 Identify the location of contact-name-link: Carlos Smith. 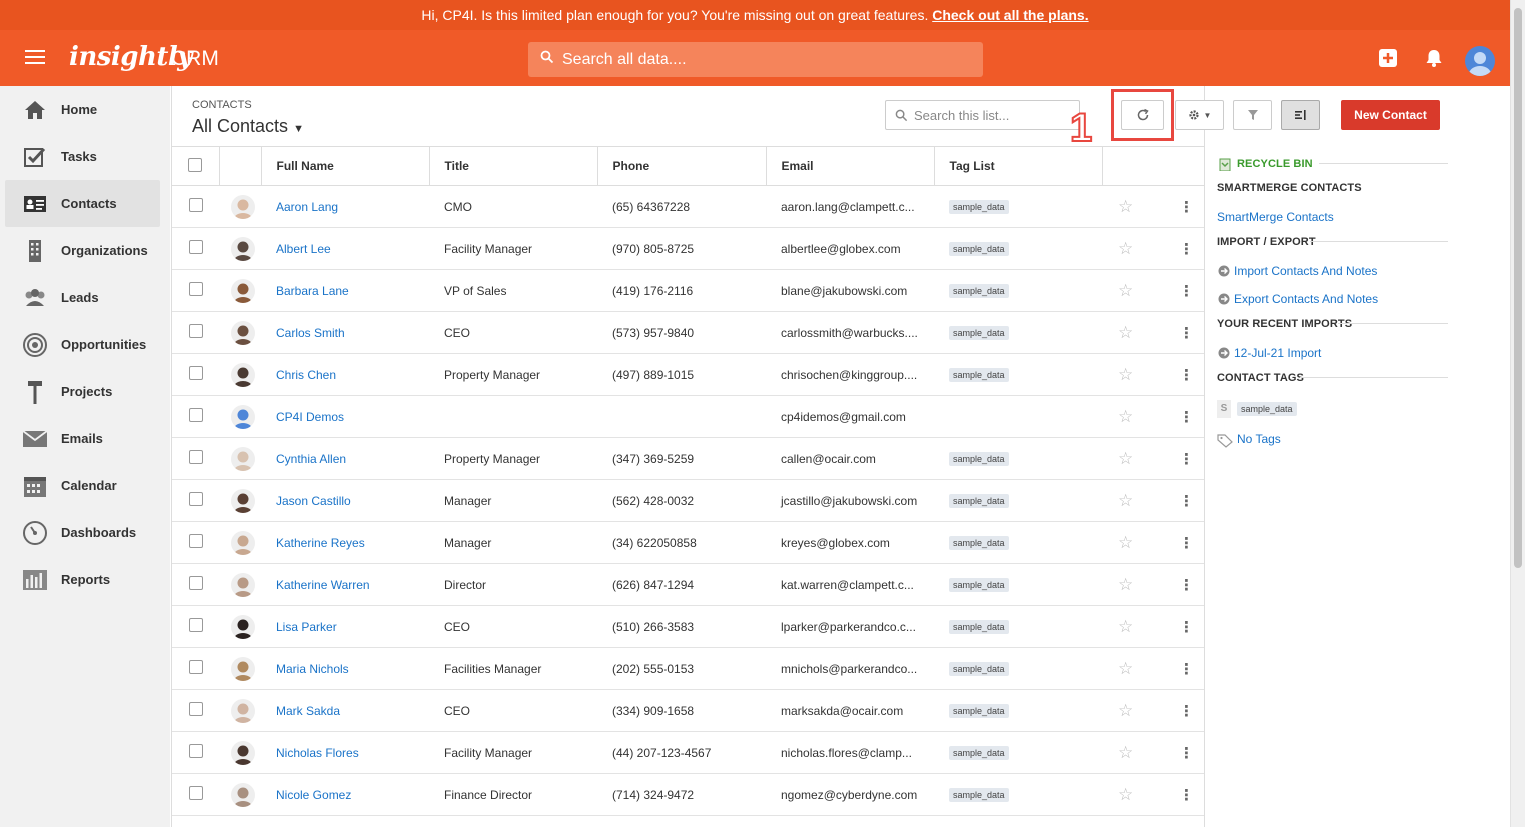
(310, 333).